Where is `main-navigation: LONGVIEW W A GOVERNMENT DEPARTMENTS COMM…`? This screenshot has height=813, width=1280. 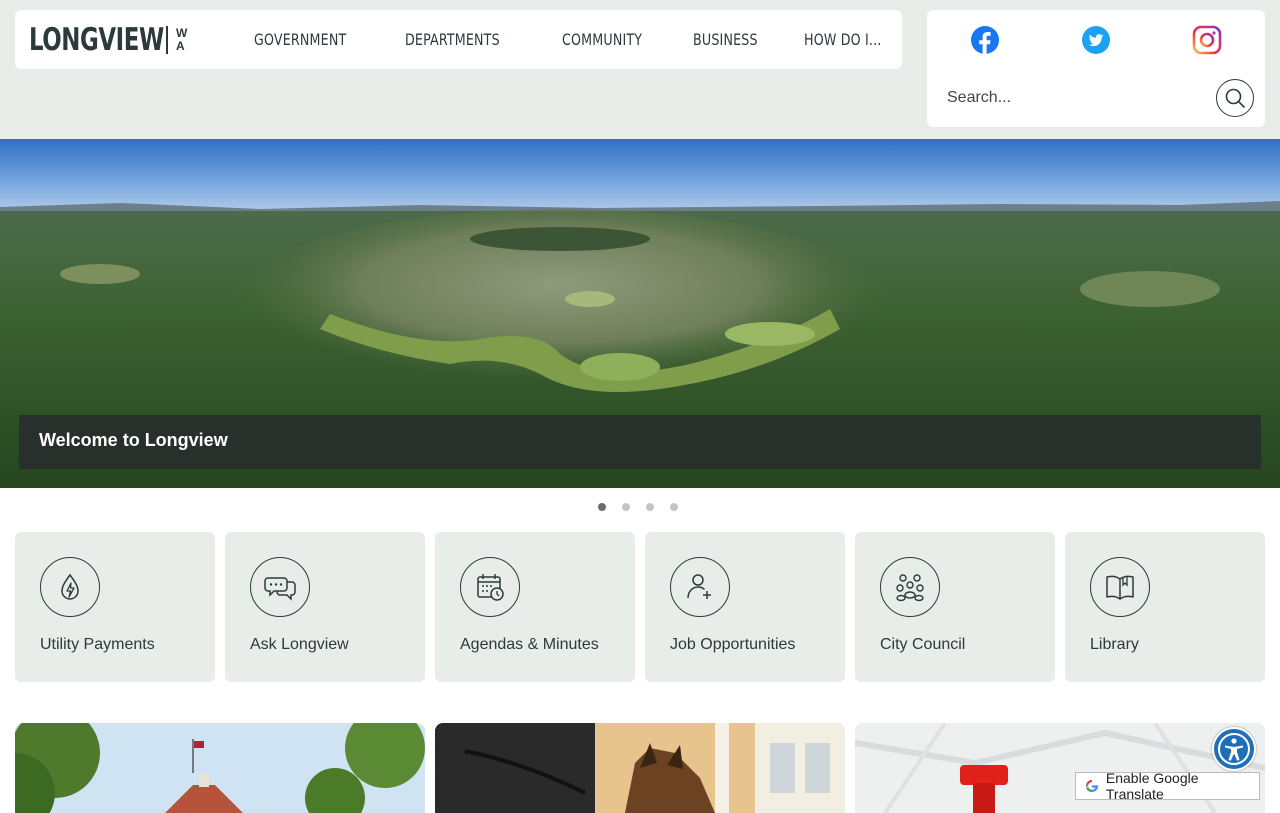
main-navigation: LONGVIEW W A GOVERNMENT DEPARTMENTS COMM… is located at coordinates (458, 39).